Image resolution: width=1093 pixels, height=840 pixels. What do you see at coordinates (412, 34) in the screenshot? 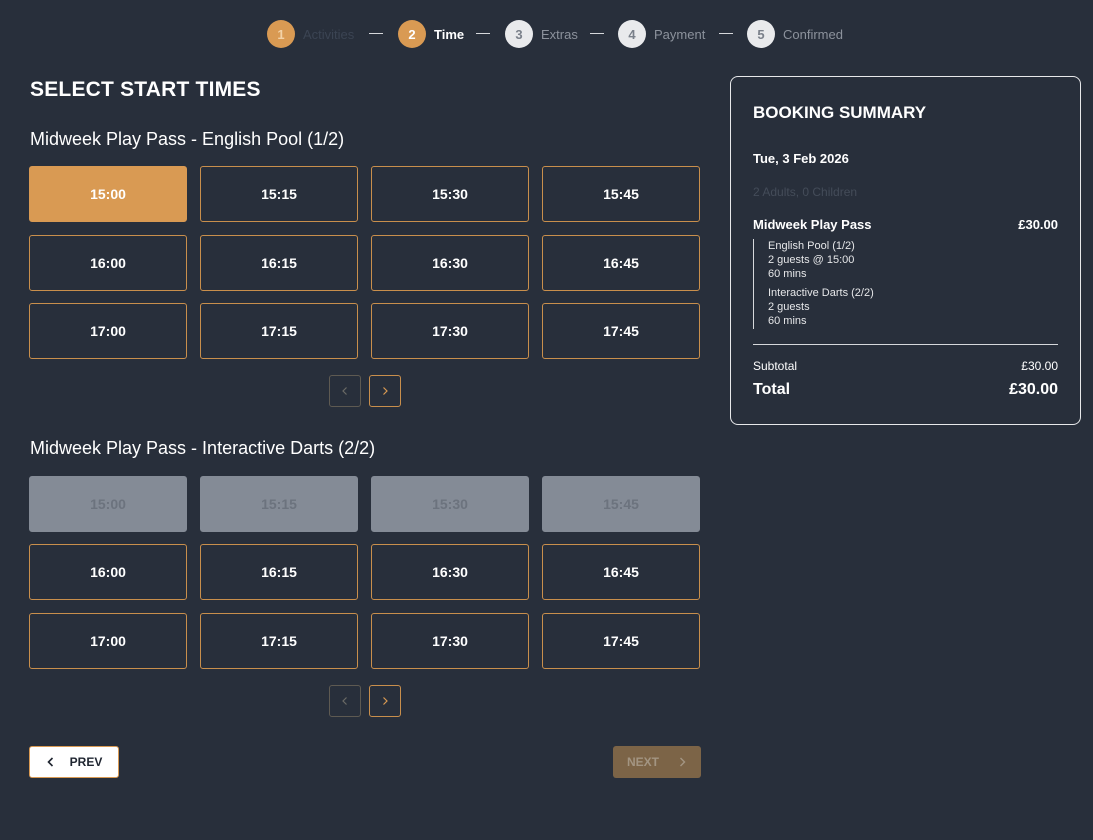
I see `step-number: 2` at bounding box center [412, 34].